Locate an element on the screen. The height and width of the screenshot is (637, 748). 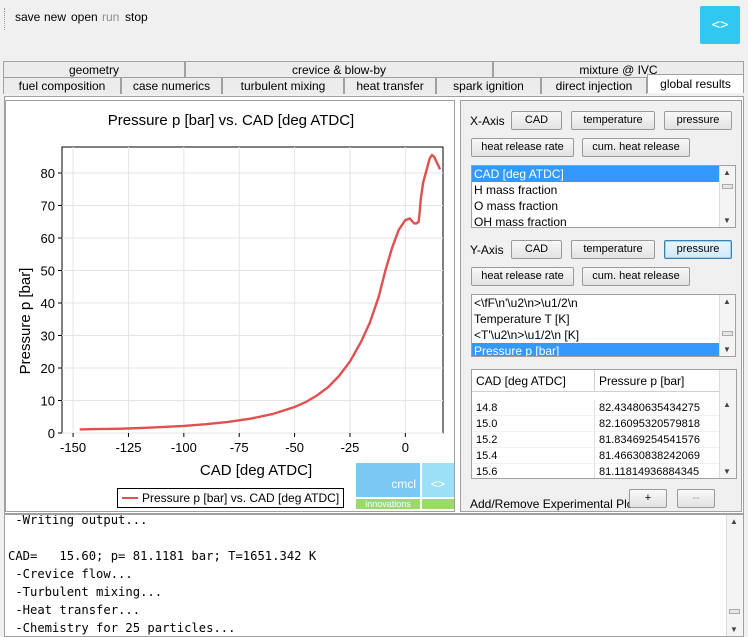
table-cell: 81.83469254541576 is located at coordinates (657, 440).